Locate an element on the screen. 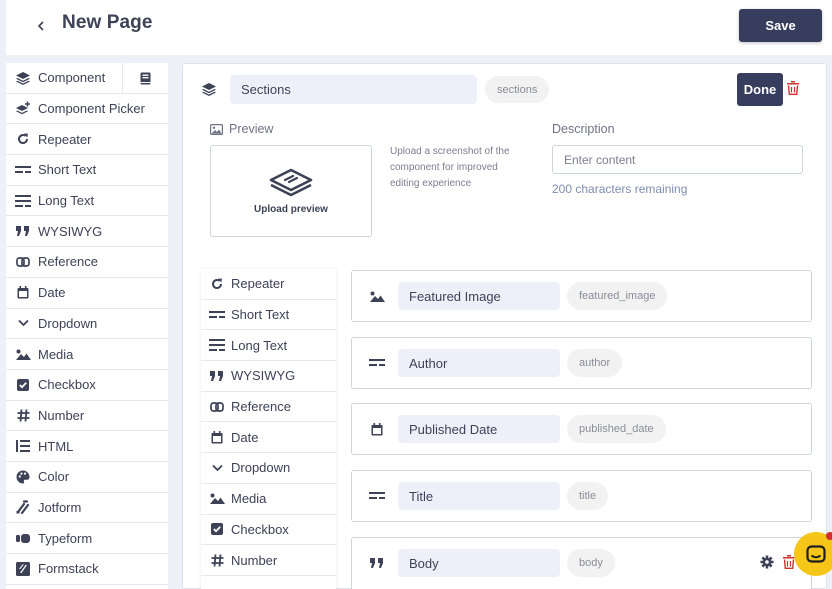  sidebar-item-dropdown: Dropdown is located at coordinates (87, 324).